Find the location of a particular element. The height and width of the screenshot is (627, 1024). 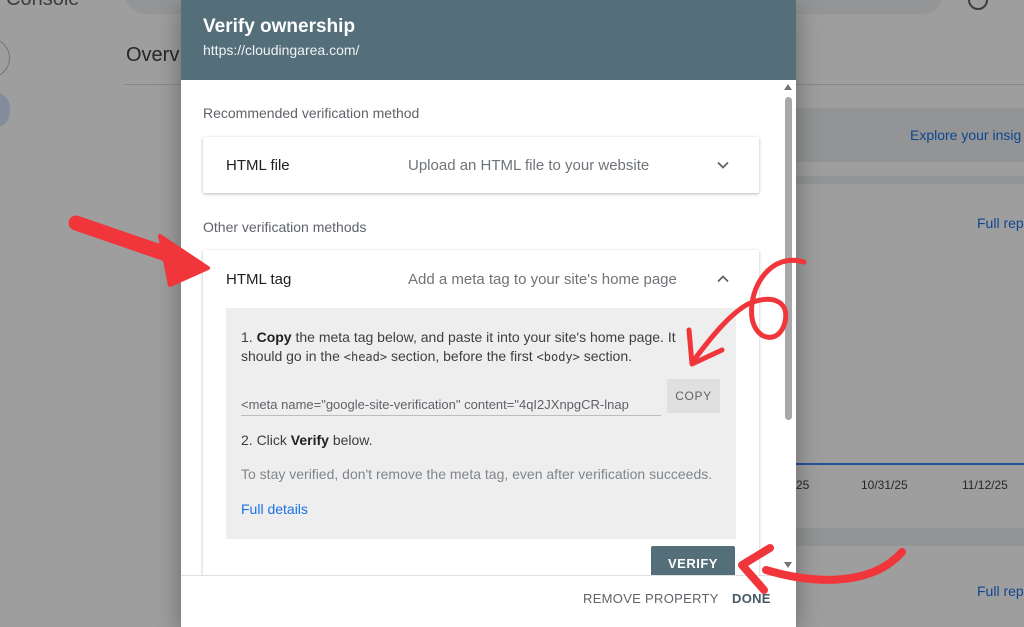

scroll-down-arrow-icon is located at coordinates (788, 565).